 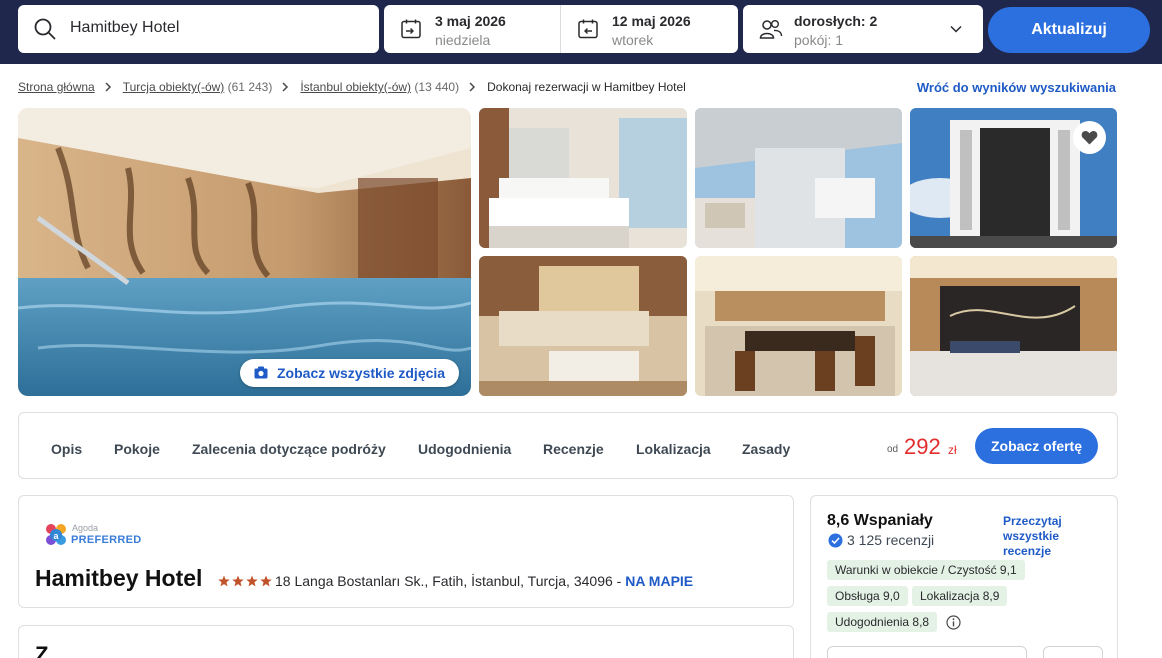 What do you see at coordinates (766, 449) in the screenshot?
I see `tab-zasady: Zasady` at bounding box center [766, 449].